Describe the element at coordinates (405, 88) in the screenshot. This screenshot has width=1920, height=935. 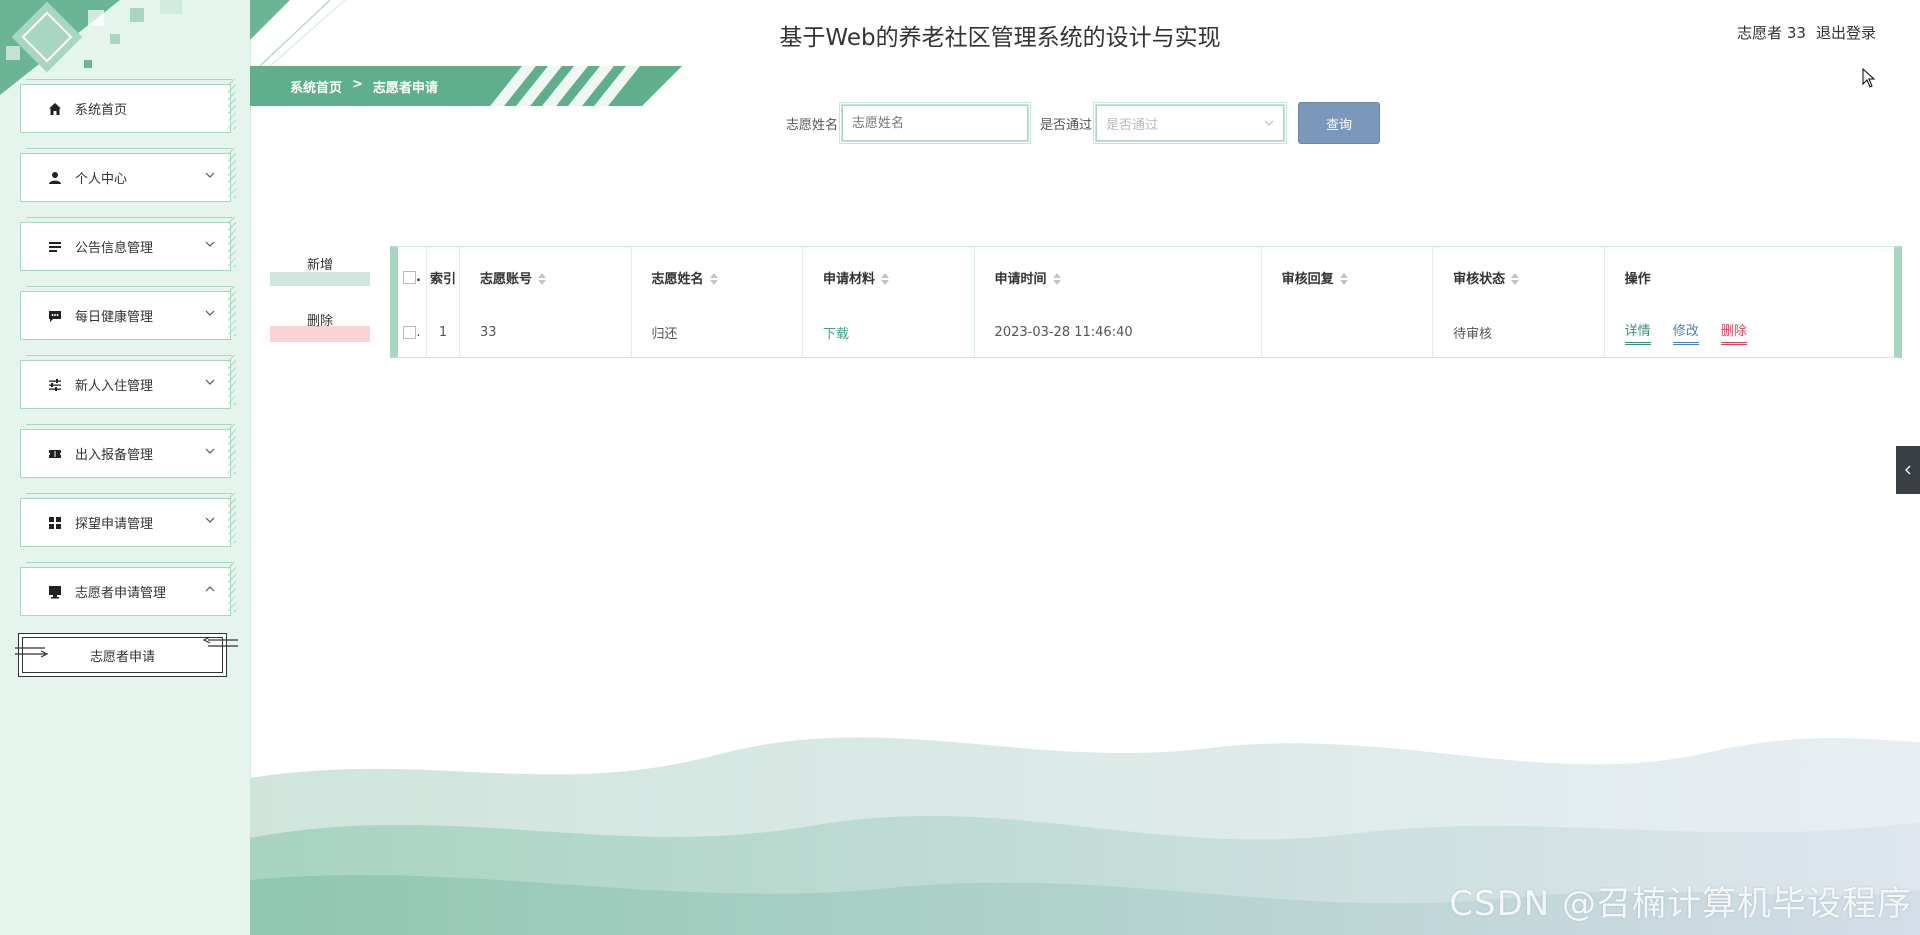
I see `breadcrumb-current: 志愿者申请` at that location.